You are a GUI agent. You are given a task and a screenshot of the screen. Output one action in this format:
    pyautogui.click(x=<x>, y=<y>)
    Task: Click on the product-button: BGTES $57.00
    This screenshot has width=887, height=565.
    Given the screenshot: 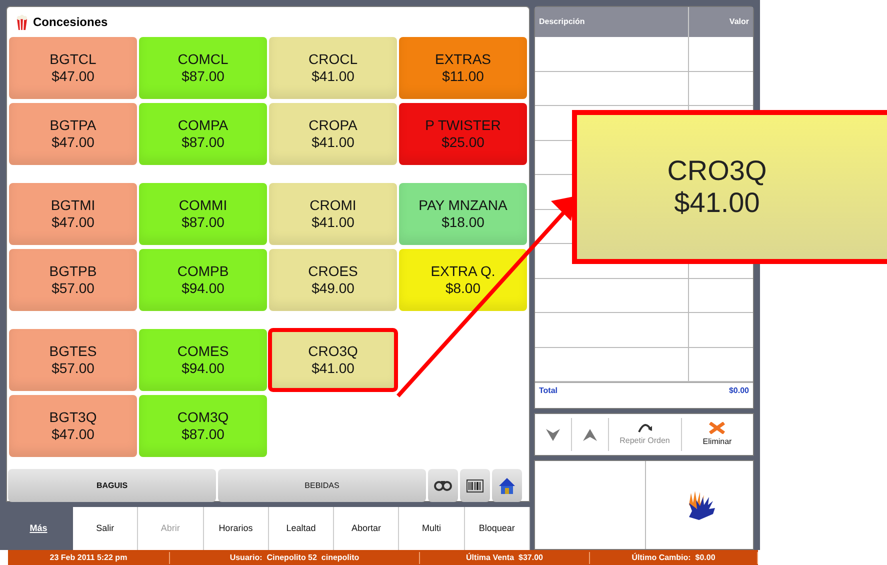 What is the action you would take?
    pyautogui.click(x=73, y=360)
    